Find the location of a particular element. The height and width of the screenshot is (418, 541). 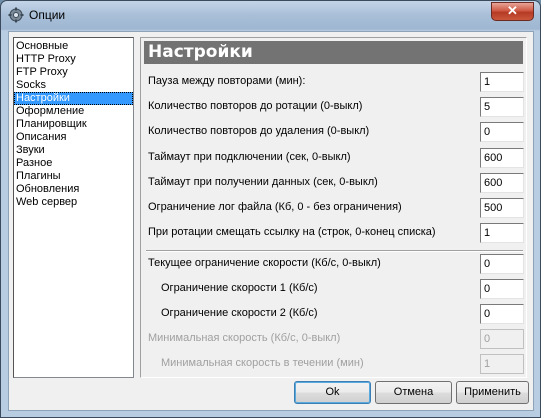

receive-timeout-input: 600 is located at coordinates (502, 183).